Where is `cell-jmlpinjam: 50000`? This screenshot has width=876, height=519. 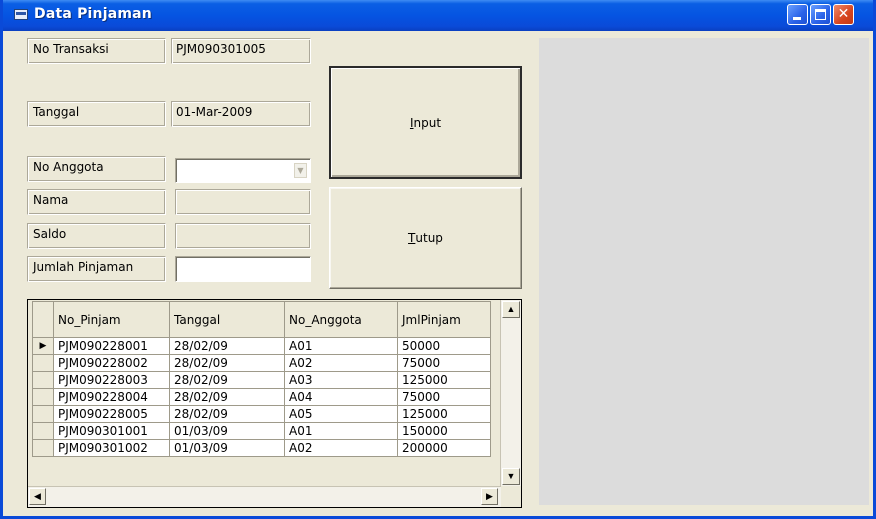 cell-jmlpinjam: 50000 is located at coordinates (444, 346).